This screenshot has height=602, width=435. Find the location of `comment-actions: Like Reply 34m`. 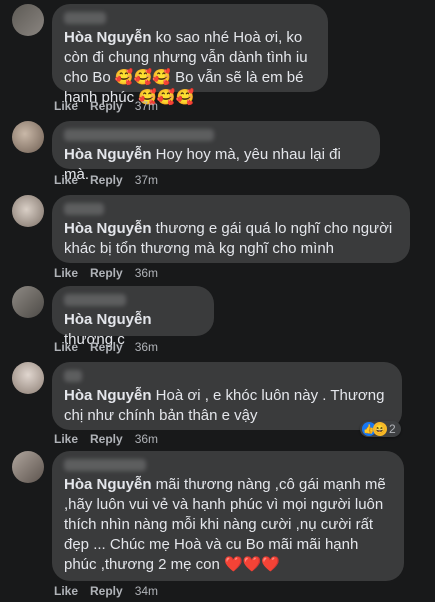

comment-actions: Like Reply 34m is located at coordinates (106, 591).